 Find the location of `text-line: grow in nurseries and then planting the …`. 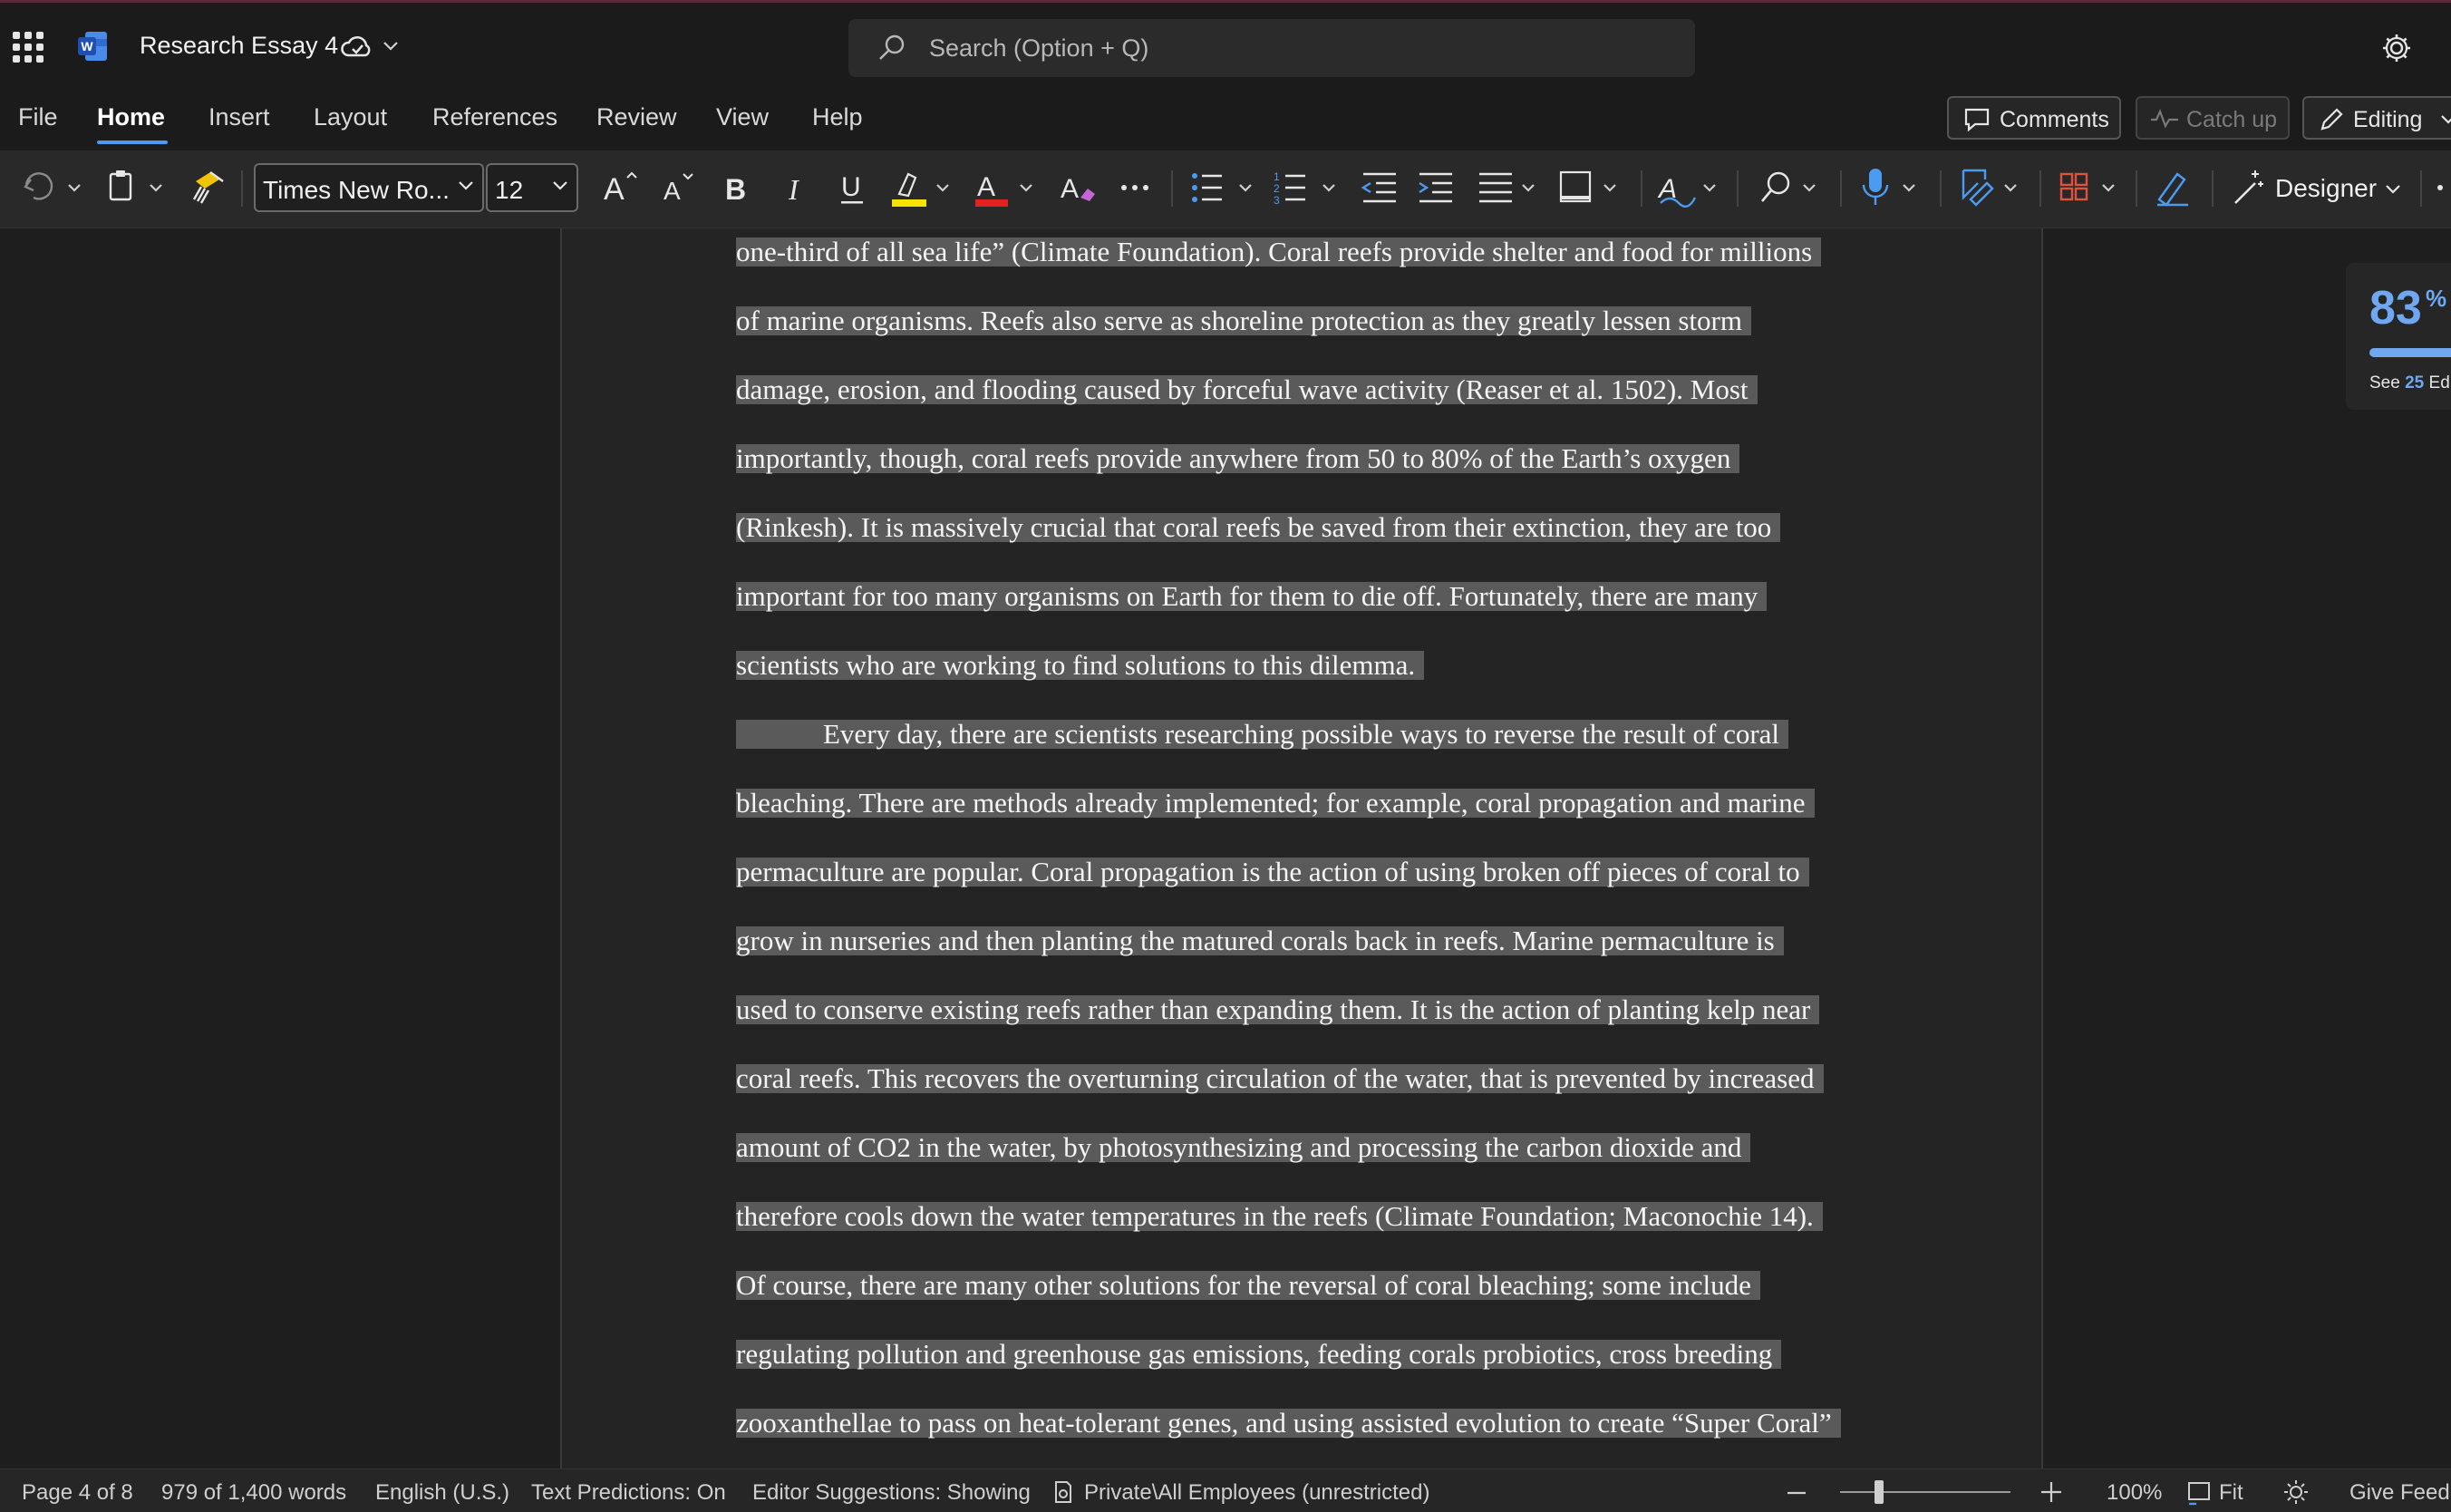

text-line: grow in nurseries and then planting the … is located at coordinates (1260, 941).